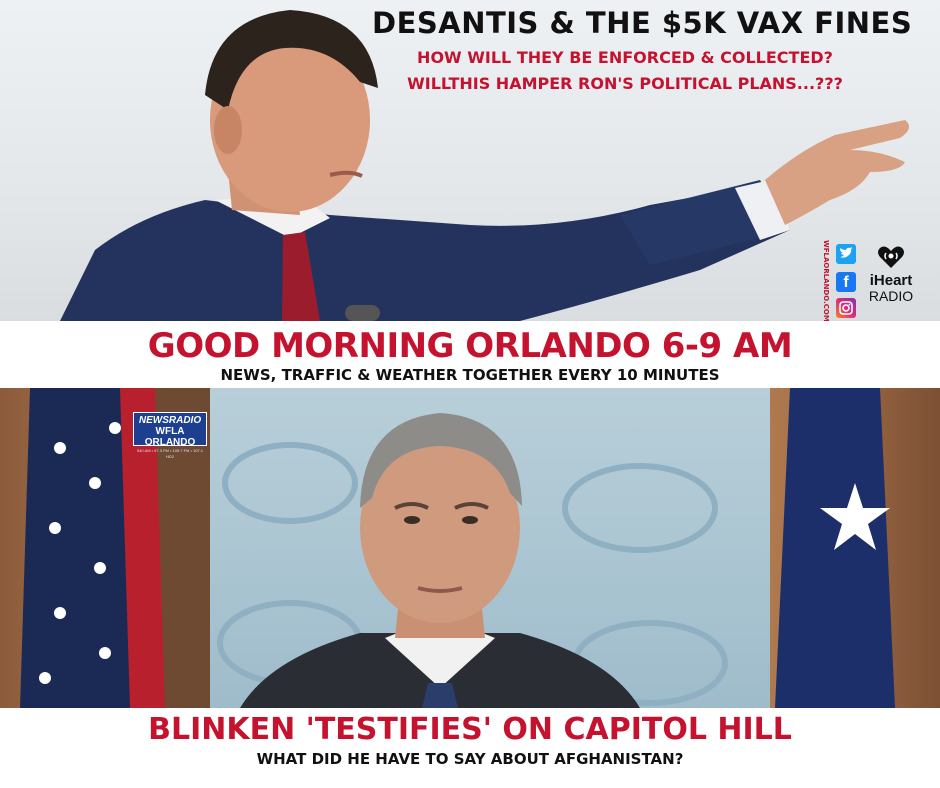 The width and height of the screenshot is (940, 788). Describe the element at coordinates (846, 308) in the screenshot. I see `instagram-icon` at that location.